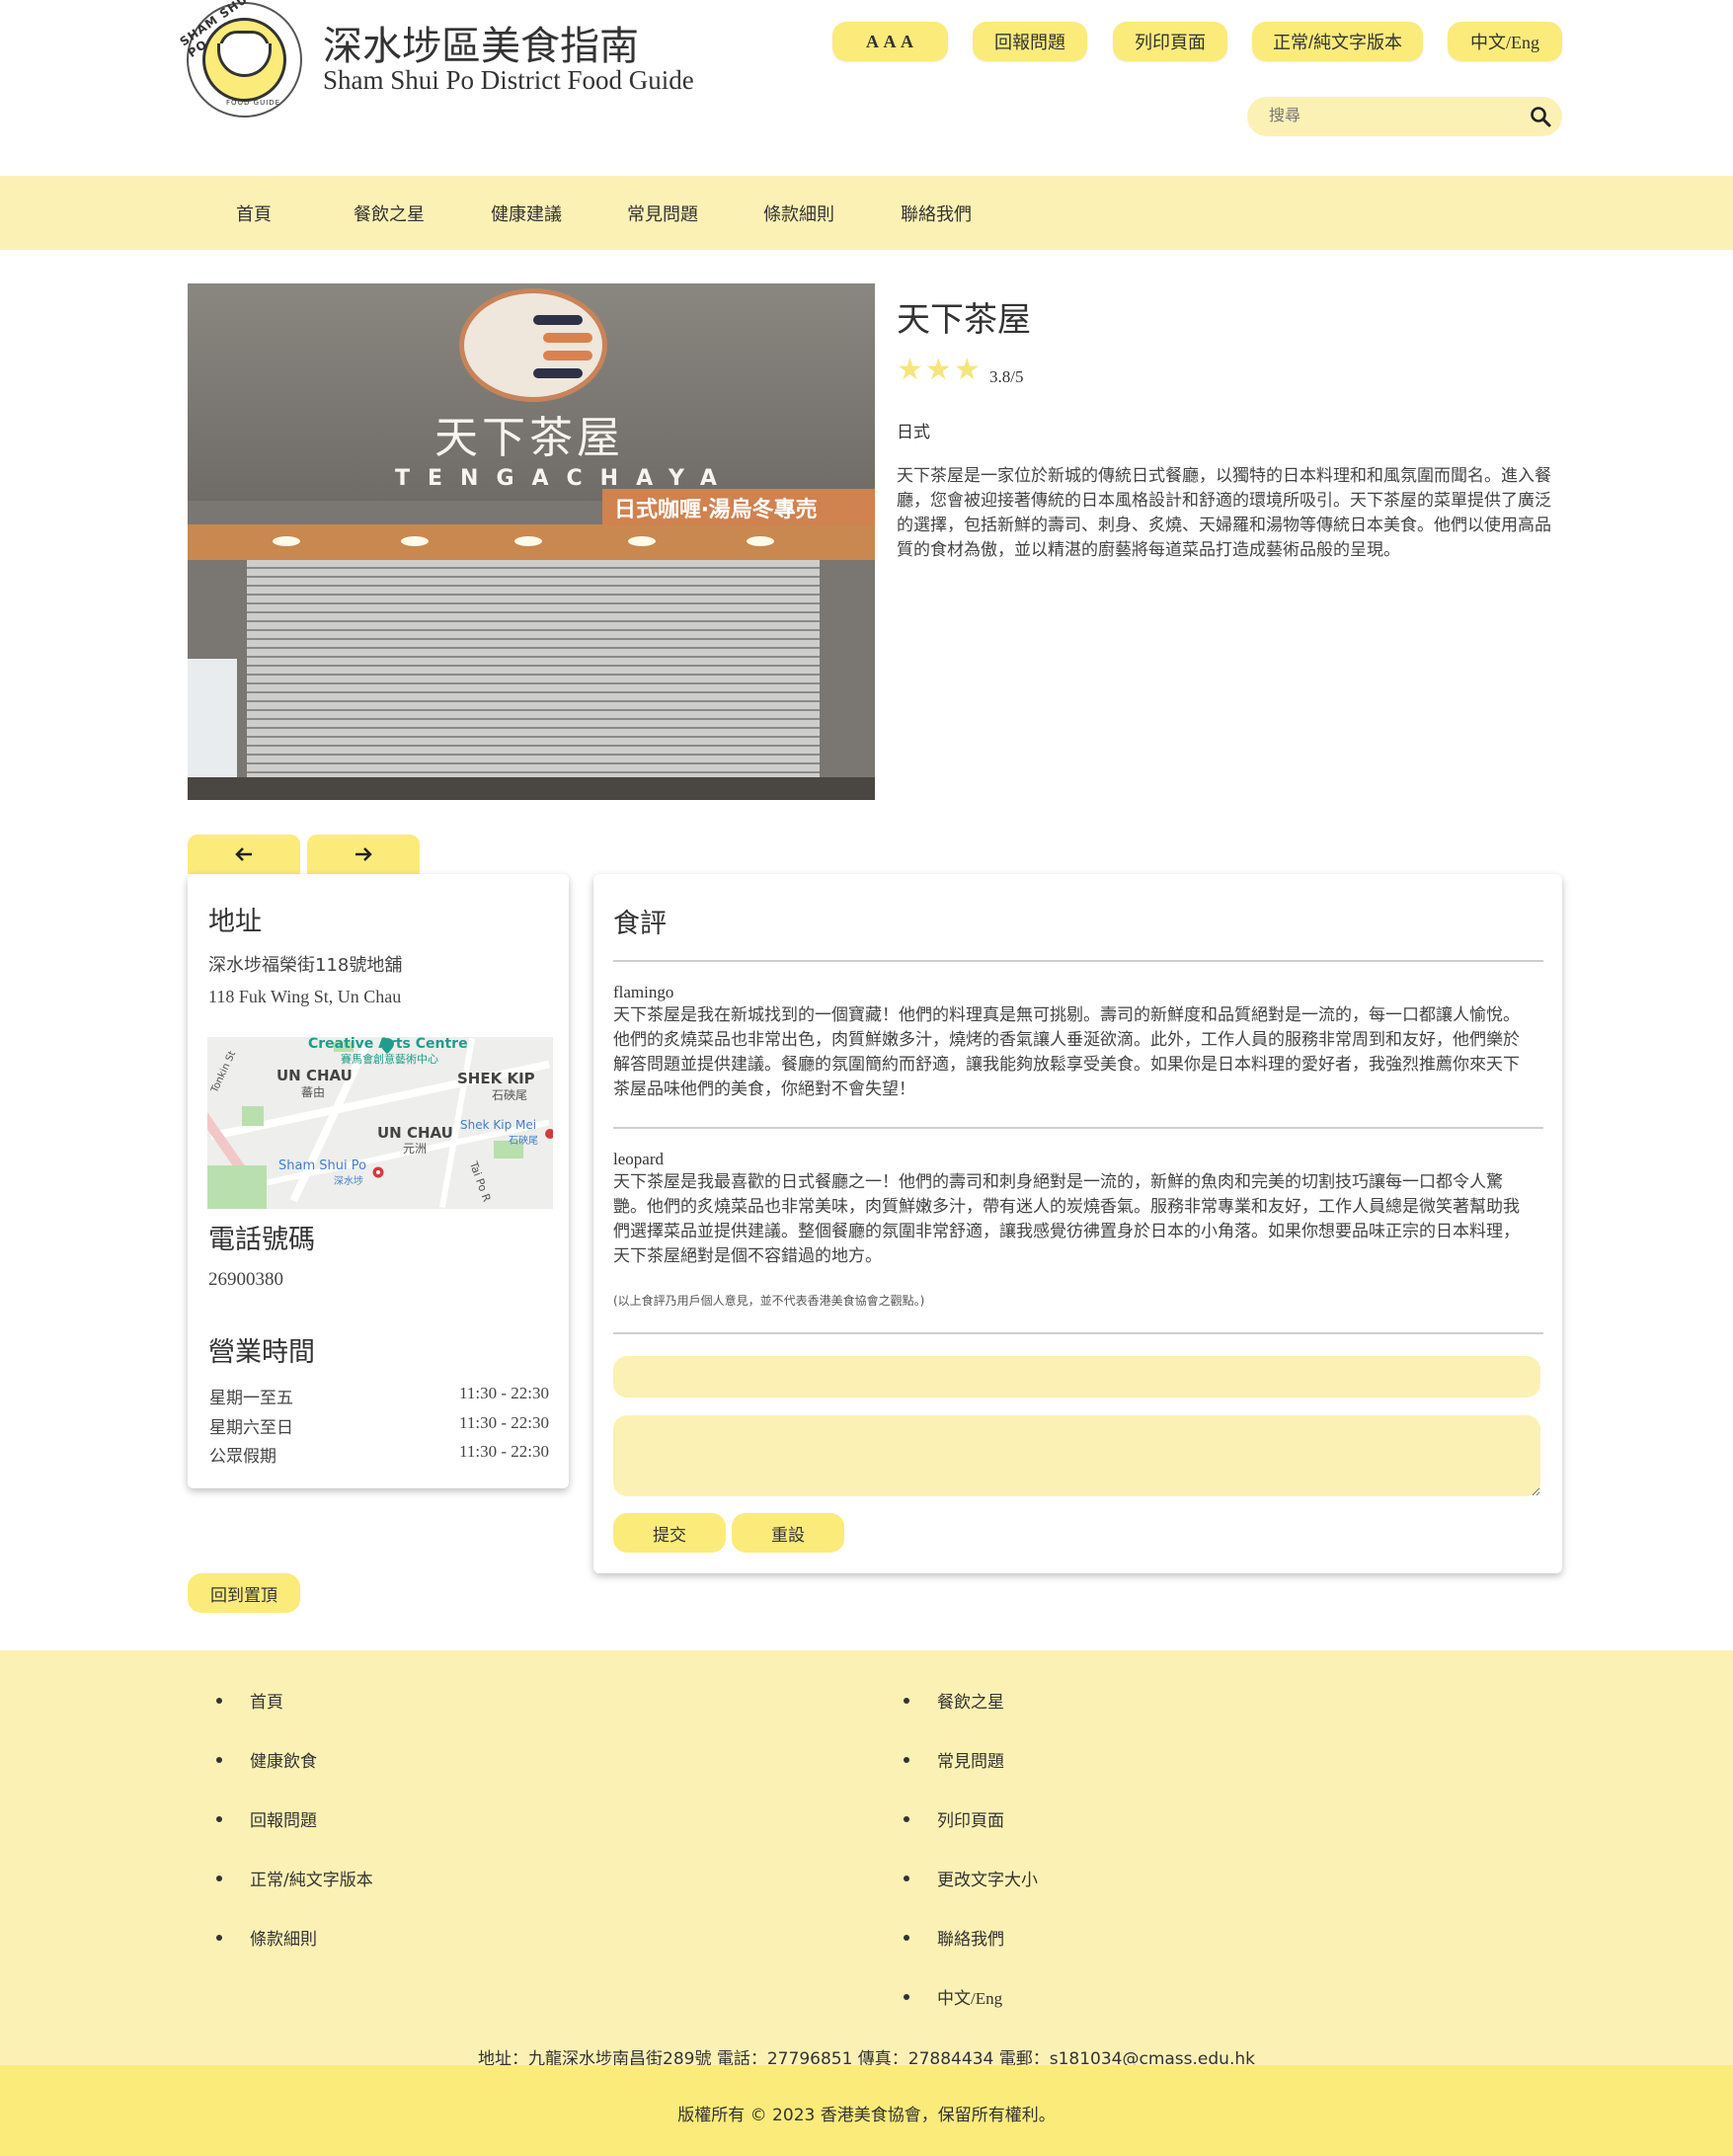  I want to click on nav-item-star-restaurants: 餐飲之星, so click(389, 213).